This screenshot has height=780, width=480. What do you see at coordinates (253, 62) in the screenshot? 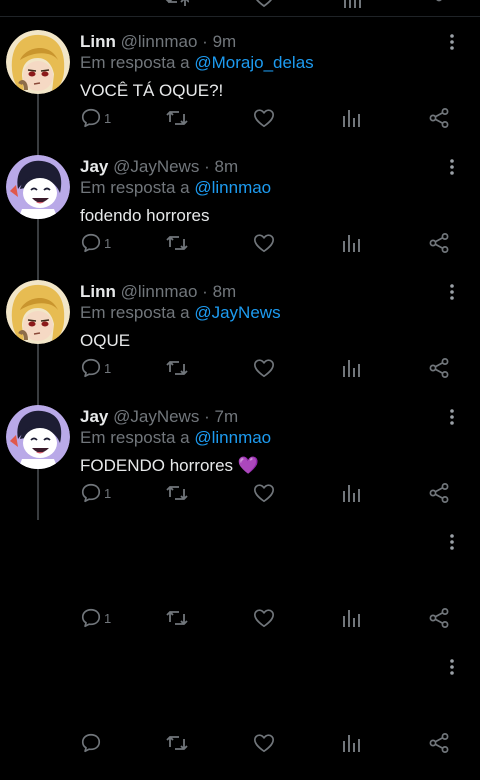
I see `mention-link: @Morajo_delas` at bounding box center [253, 62].